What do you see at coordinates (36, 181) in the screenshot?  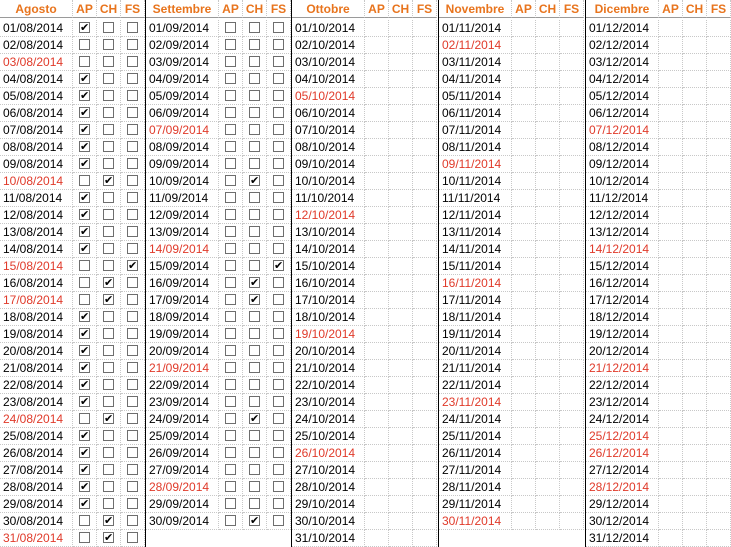 I see `date-cell: 10/08/2014` at bounding box center [36, 181].